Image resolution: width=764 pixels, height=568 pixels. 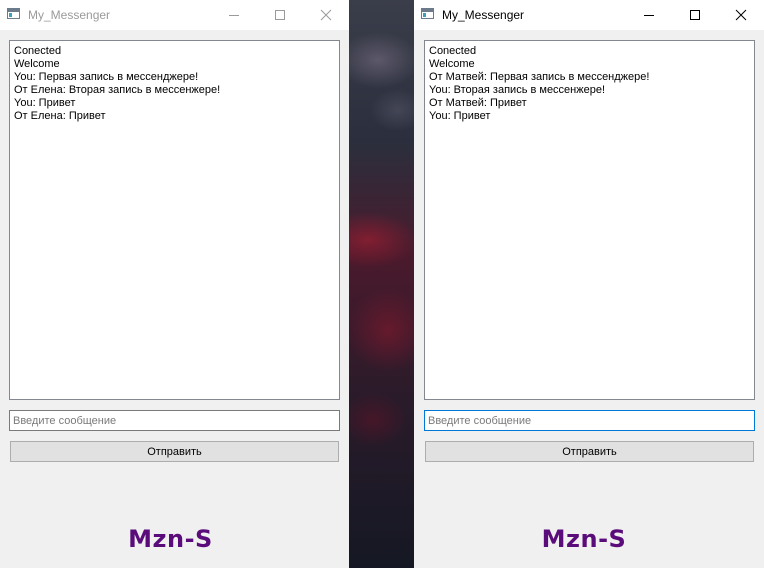 What do you see at coordinates (106, 77) in the screenshot?
I see `chat-line: You: Первая запись в мессенджере!` at bounding box center [106, 77].